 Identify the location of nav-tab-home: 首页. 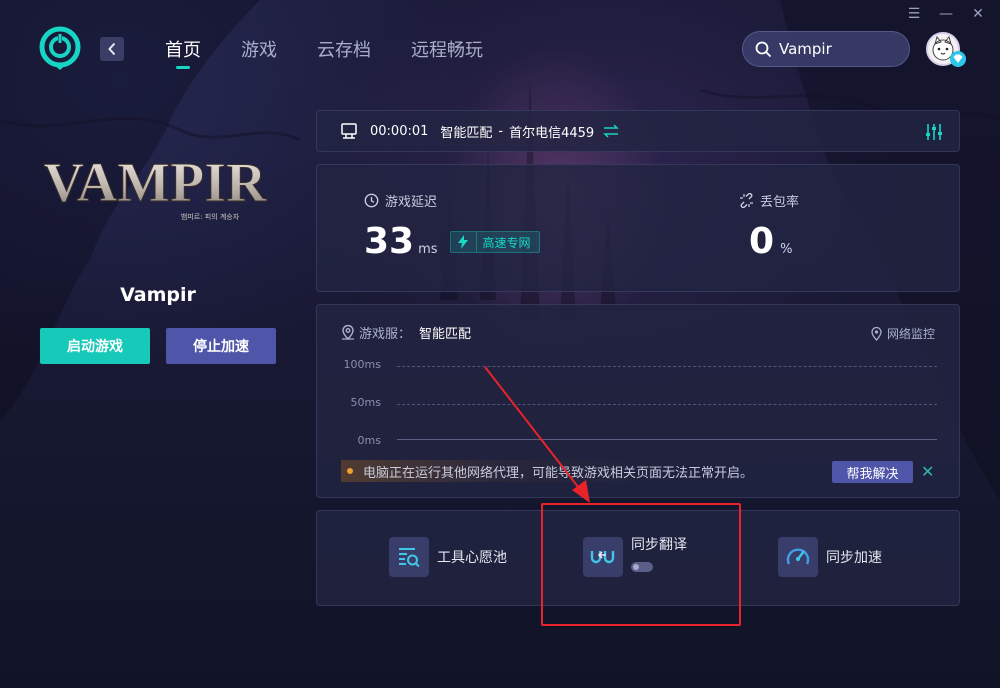
(183, 52).